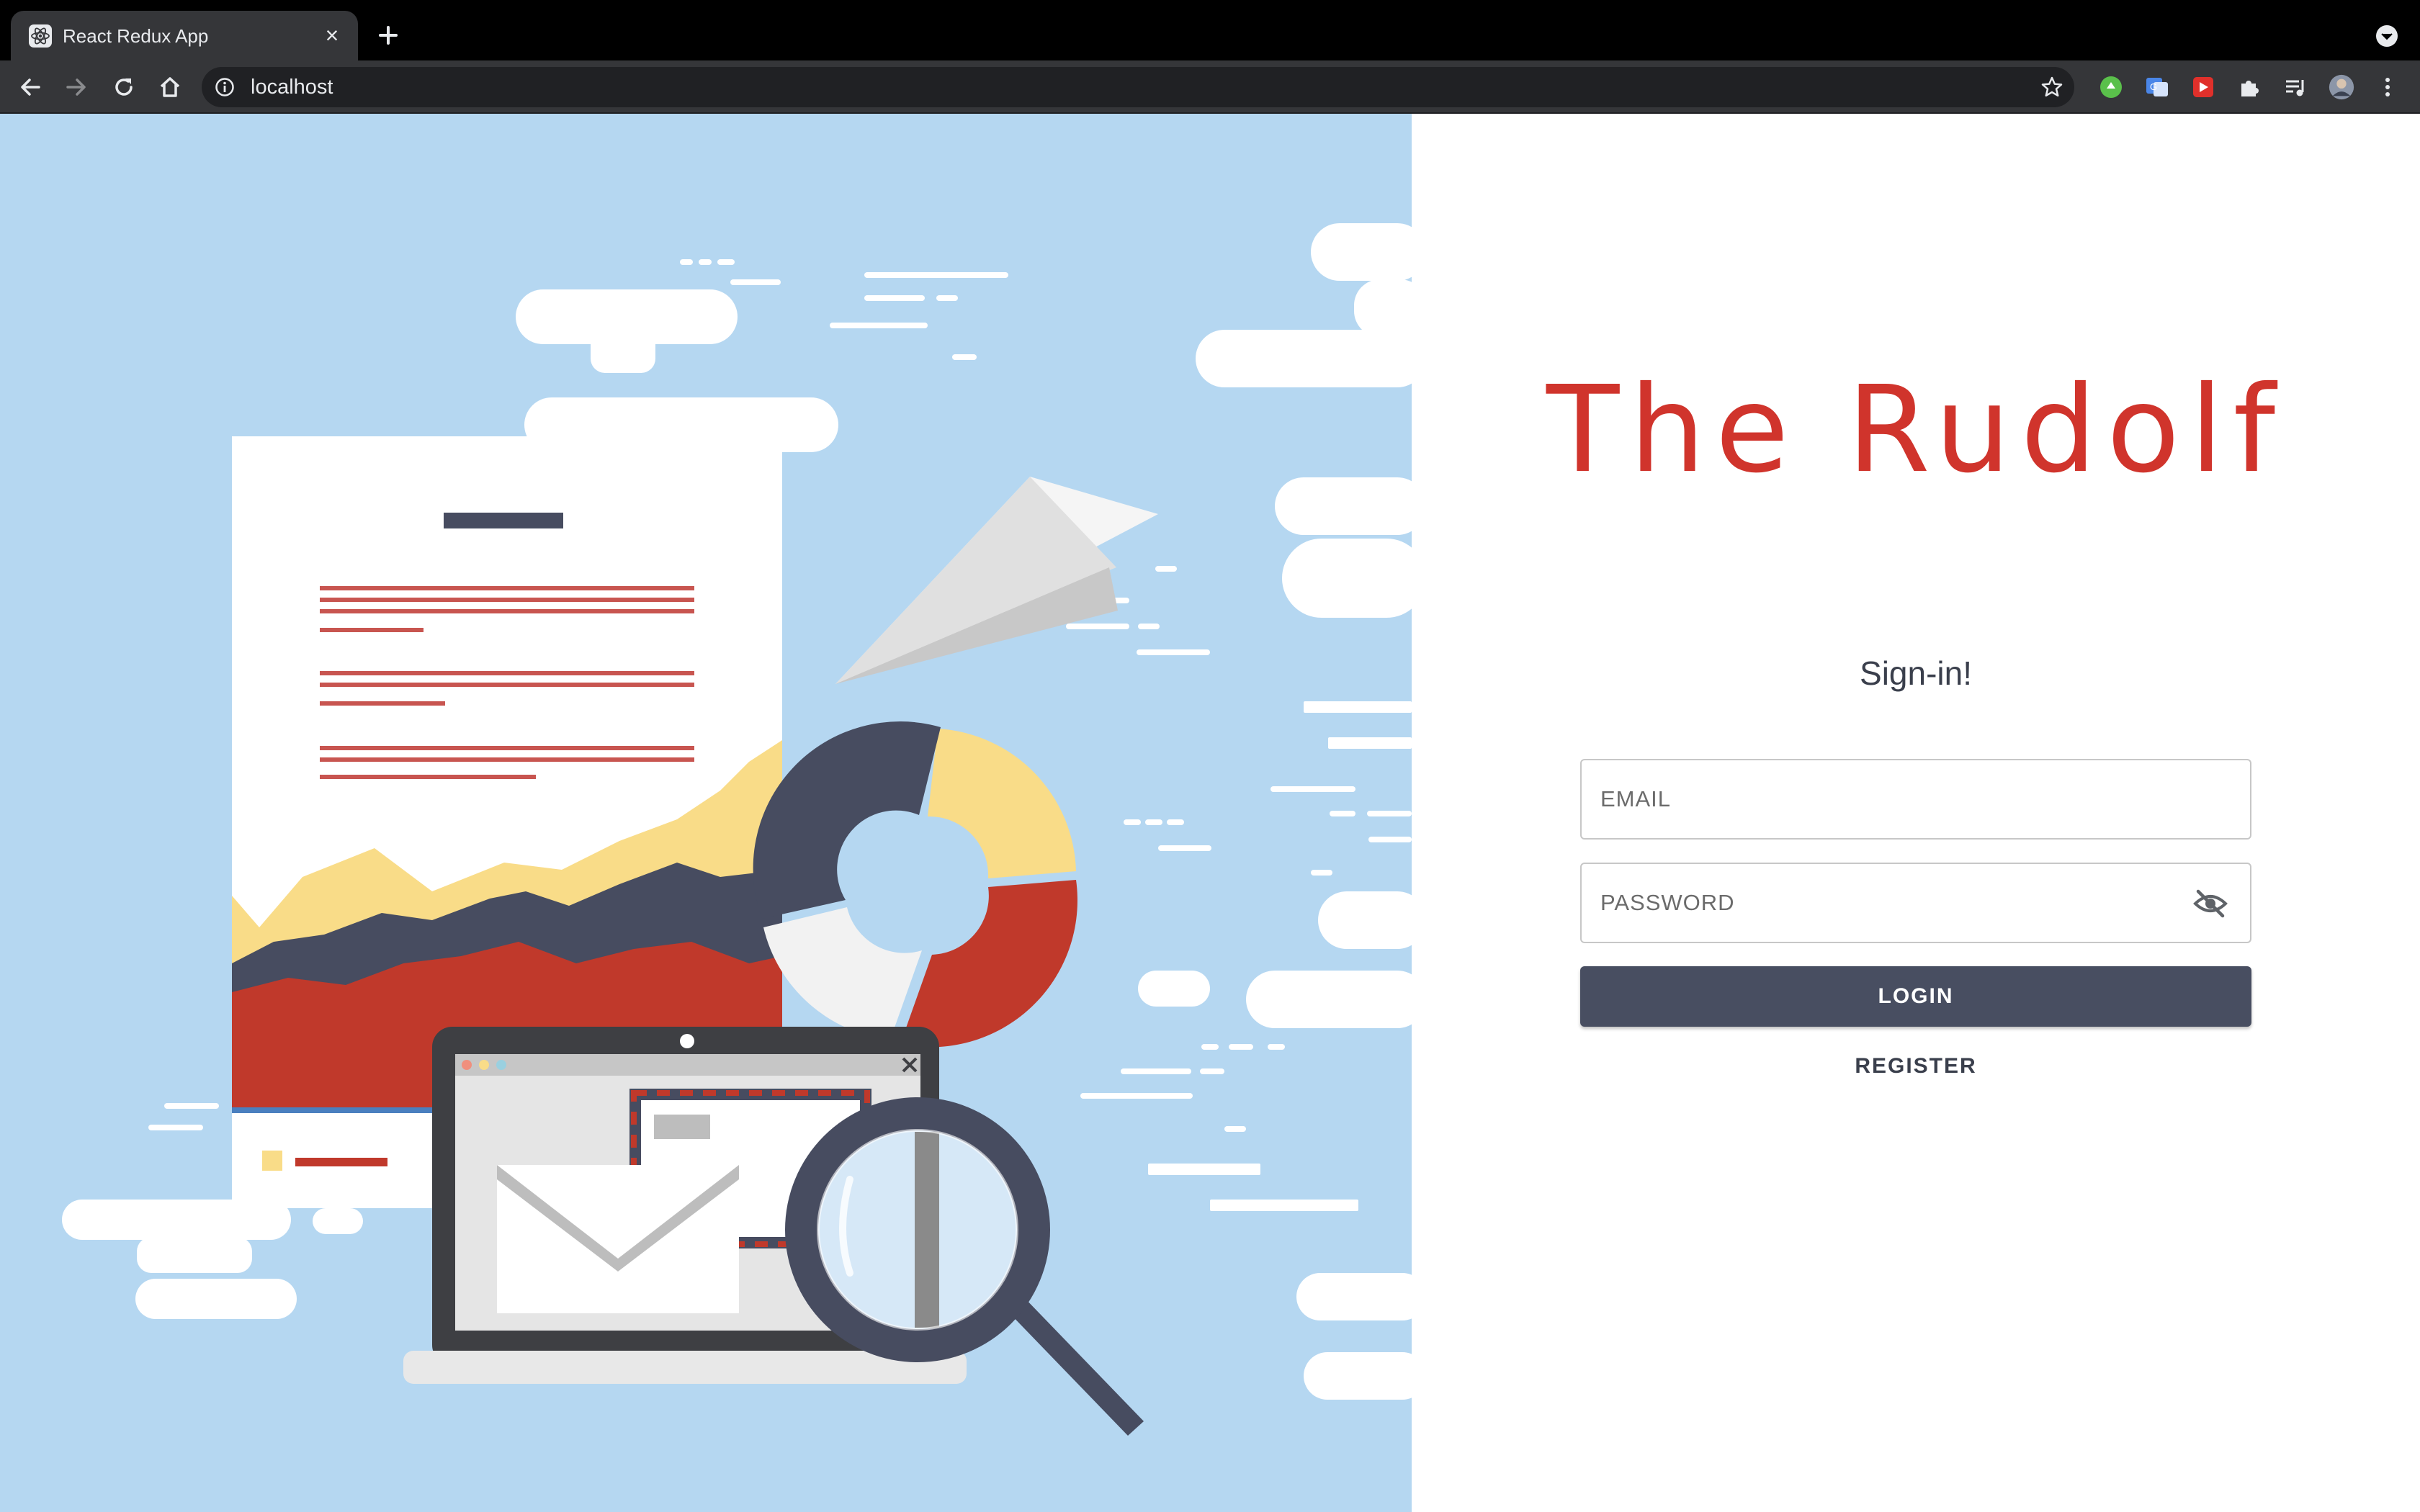 The width and height of the screenshot is (2420, 1512). Describe the element at coordinates (1888, 799) in the screenshot. I see `email-input` at that location.